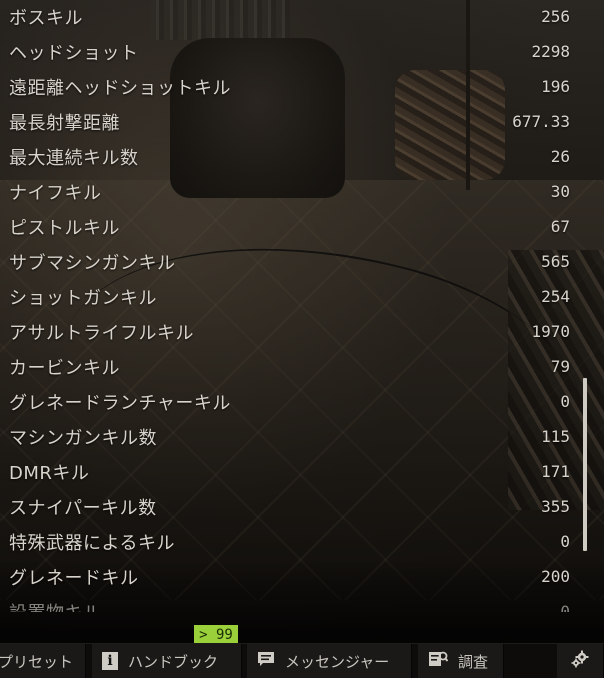  I want to click on stat-value: 2298, so click(550, 51).